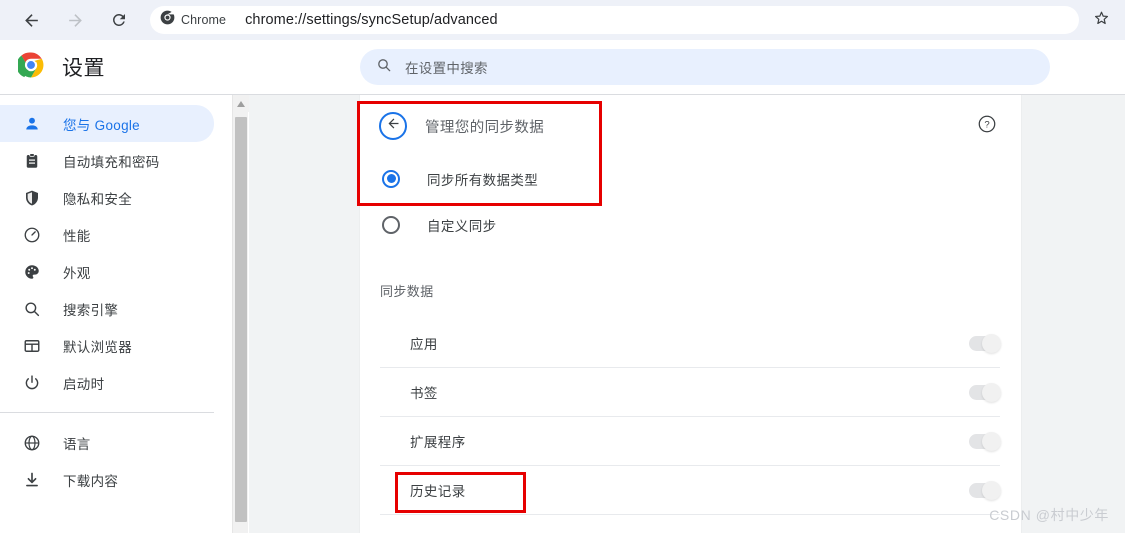 Image resolution: width=1125 pixels, height=533 pixels. I want to click on search-input: 在设置中搜索, so click(705, 67).